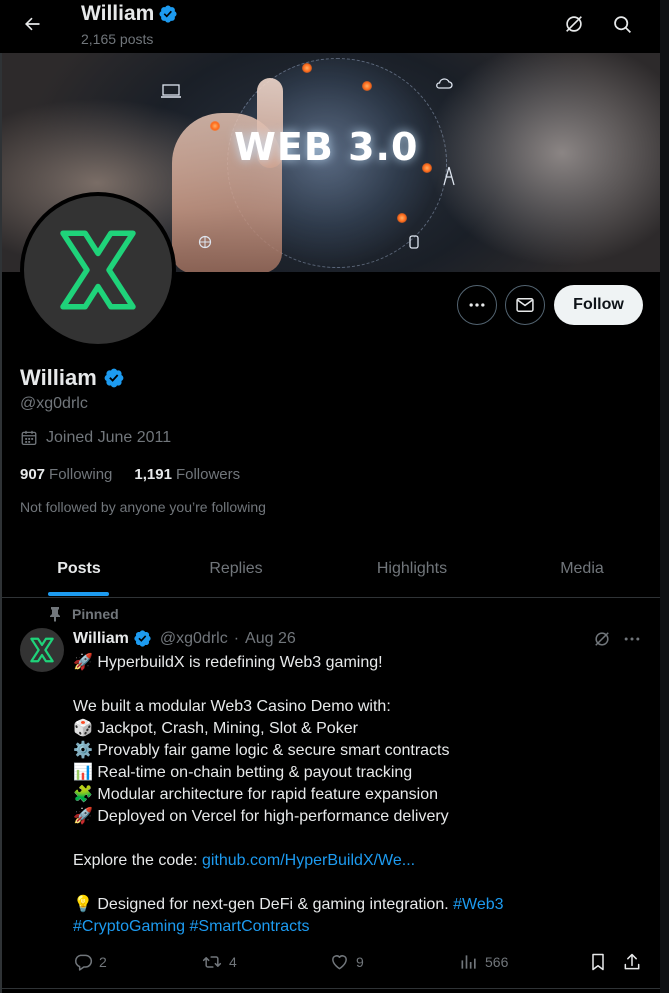 The image size is (669, 993). What do you see at coordinates (236, 568) in the screenshot?
I see `tab-replies: Replies` at bounding box center [236, 568].